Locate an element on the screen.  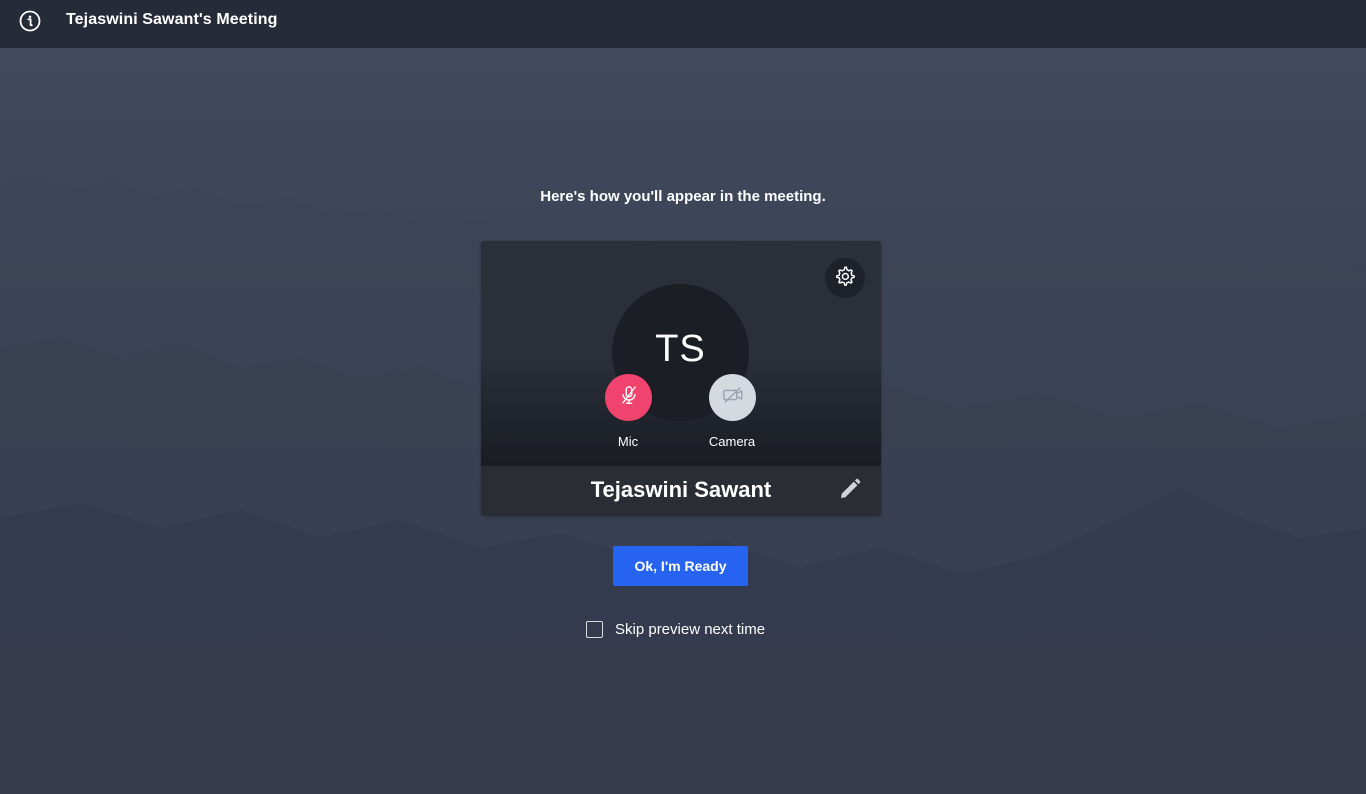
mic-toggle-button is located at coordinates (628, 397).